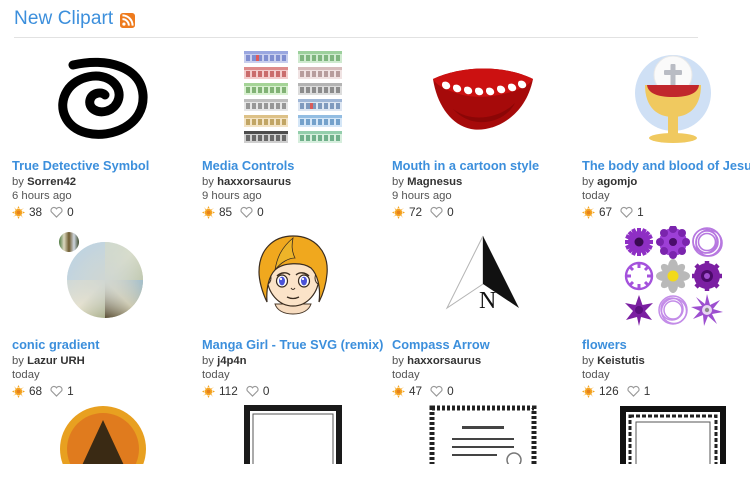 This screenshot has height=500, width=750. What do you see at coordinates (293, 361) in the screenshot?
I see `clipart-byline: by j4p4n` at bounding box center [293, 361].